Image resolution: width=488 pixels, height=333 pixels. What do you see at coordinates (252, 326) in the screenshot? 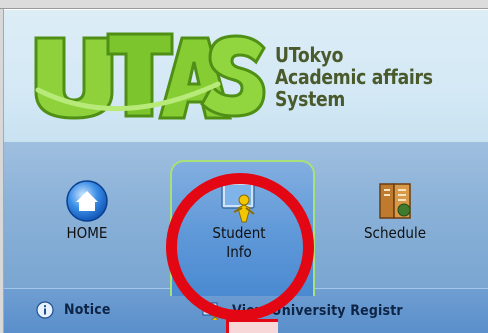
I see `highlight-arrow` at bounding box center [252, 326].